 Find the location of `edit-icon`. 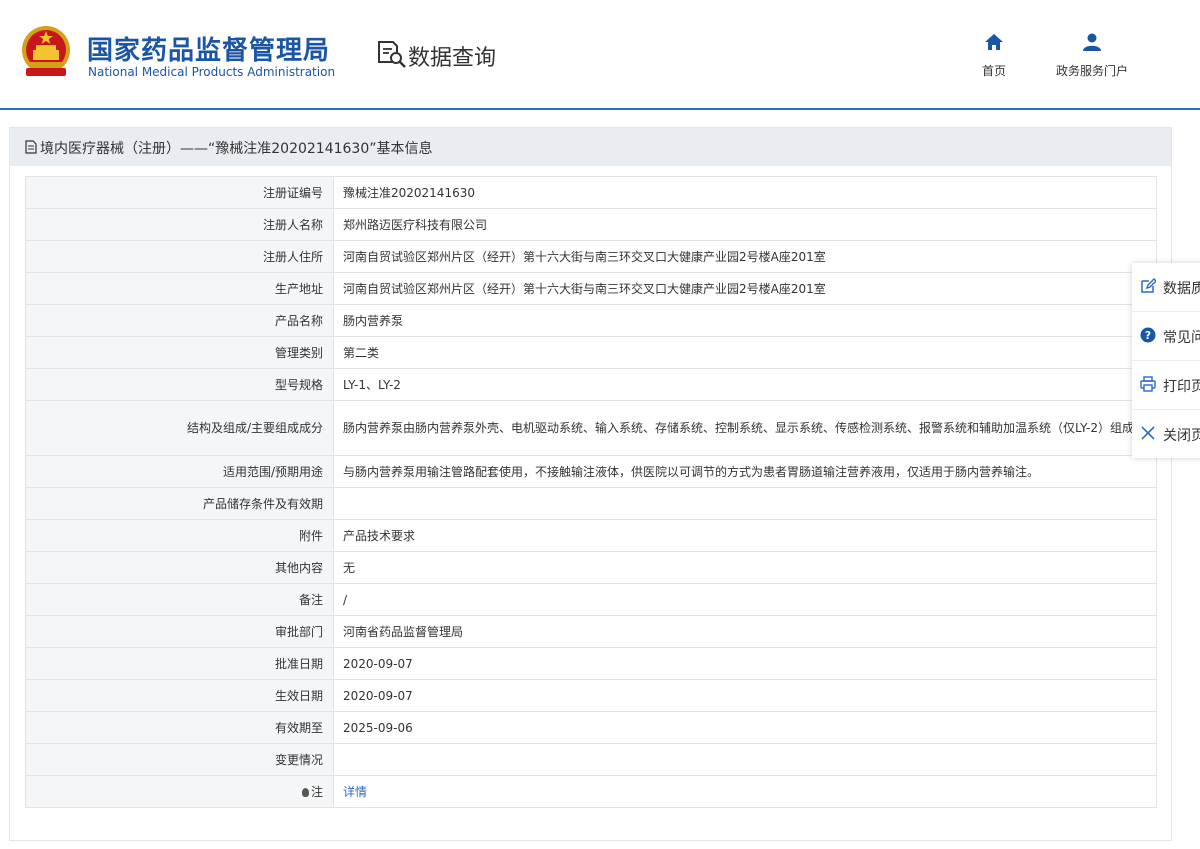

edit-icon is located at coordinates (1148, 285).